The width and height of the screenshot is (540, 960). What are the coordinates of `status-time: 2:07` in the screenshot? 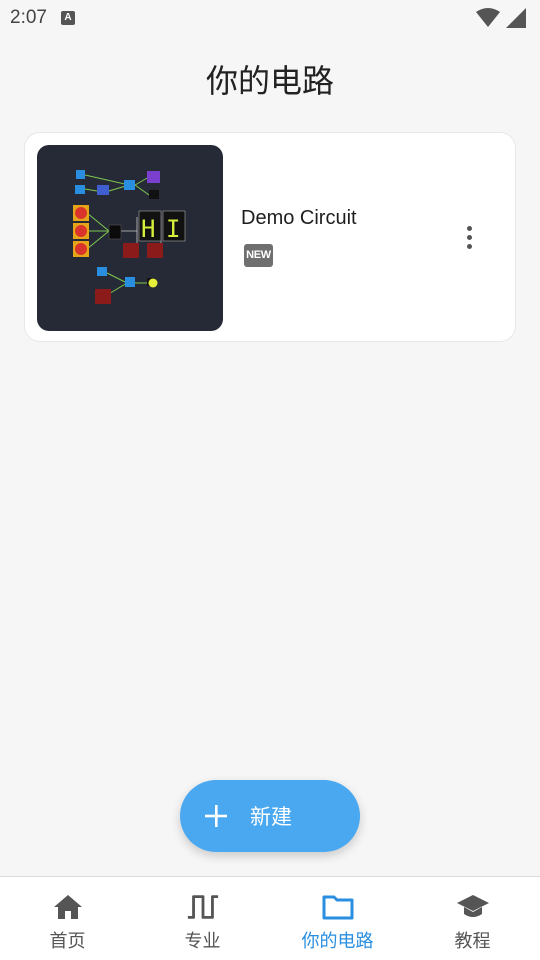 It's located at (28, 17).